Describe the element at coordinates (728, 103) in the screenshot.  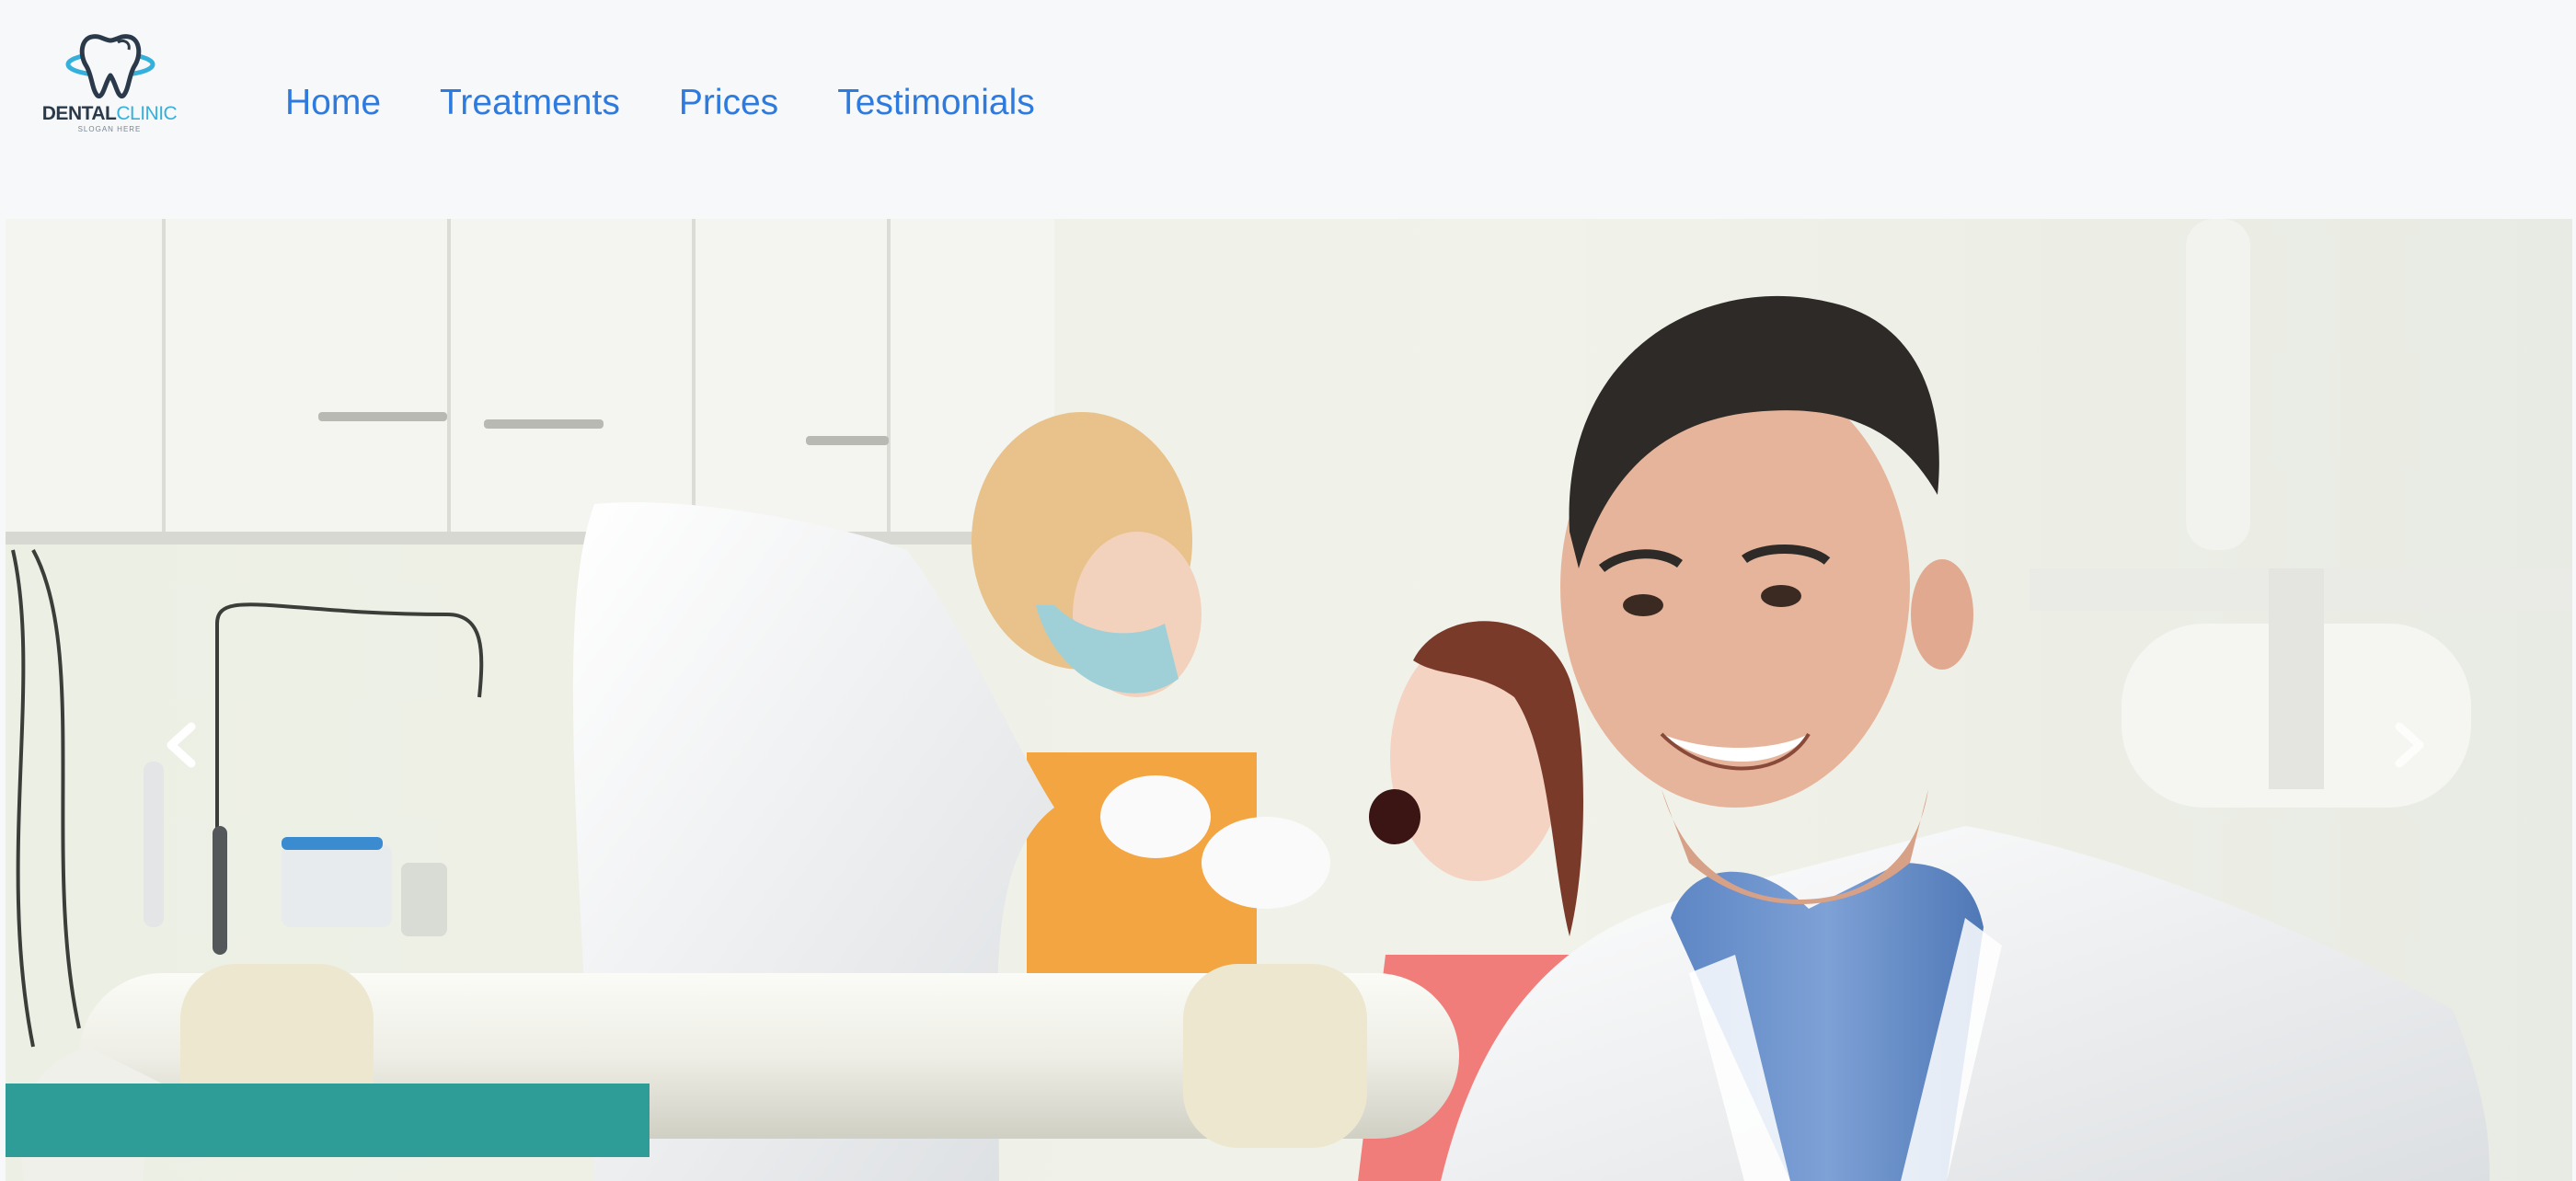
I see `nav-link-prices: Prices` at that location.